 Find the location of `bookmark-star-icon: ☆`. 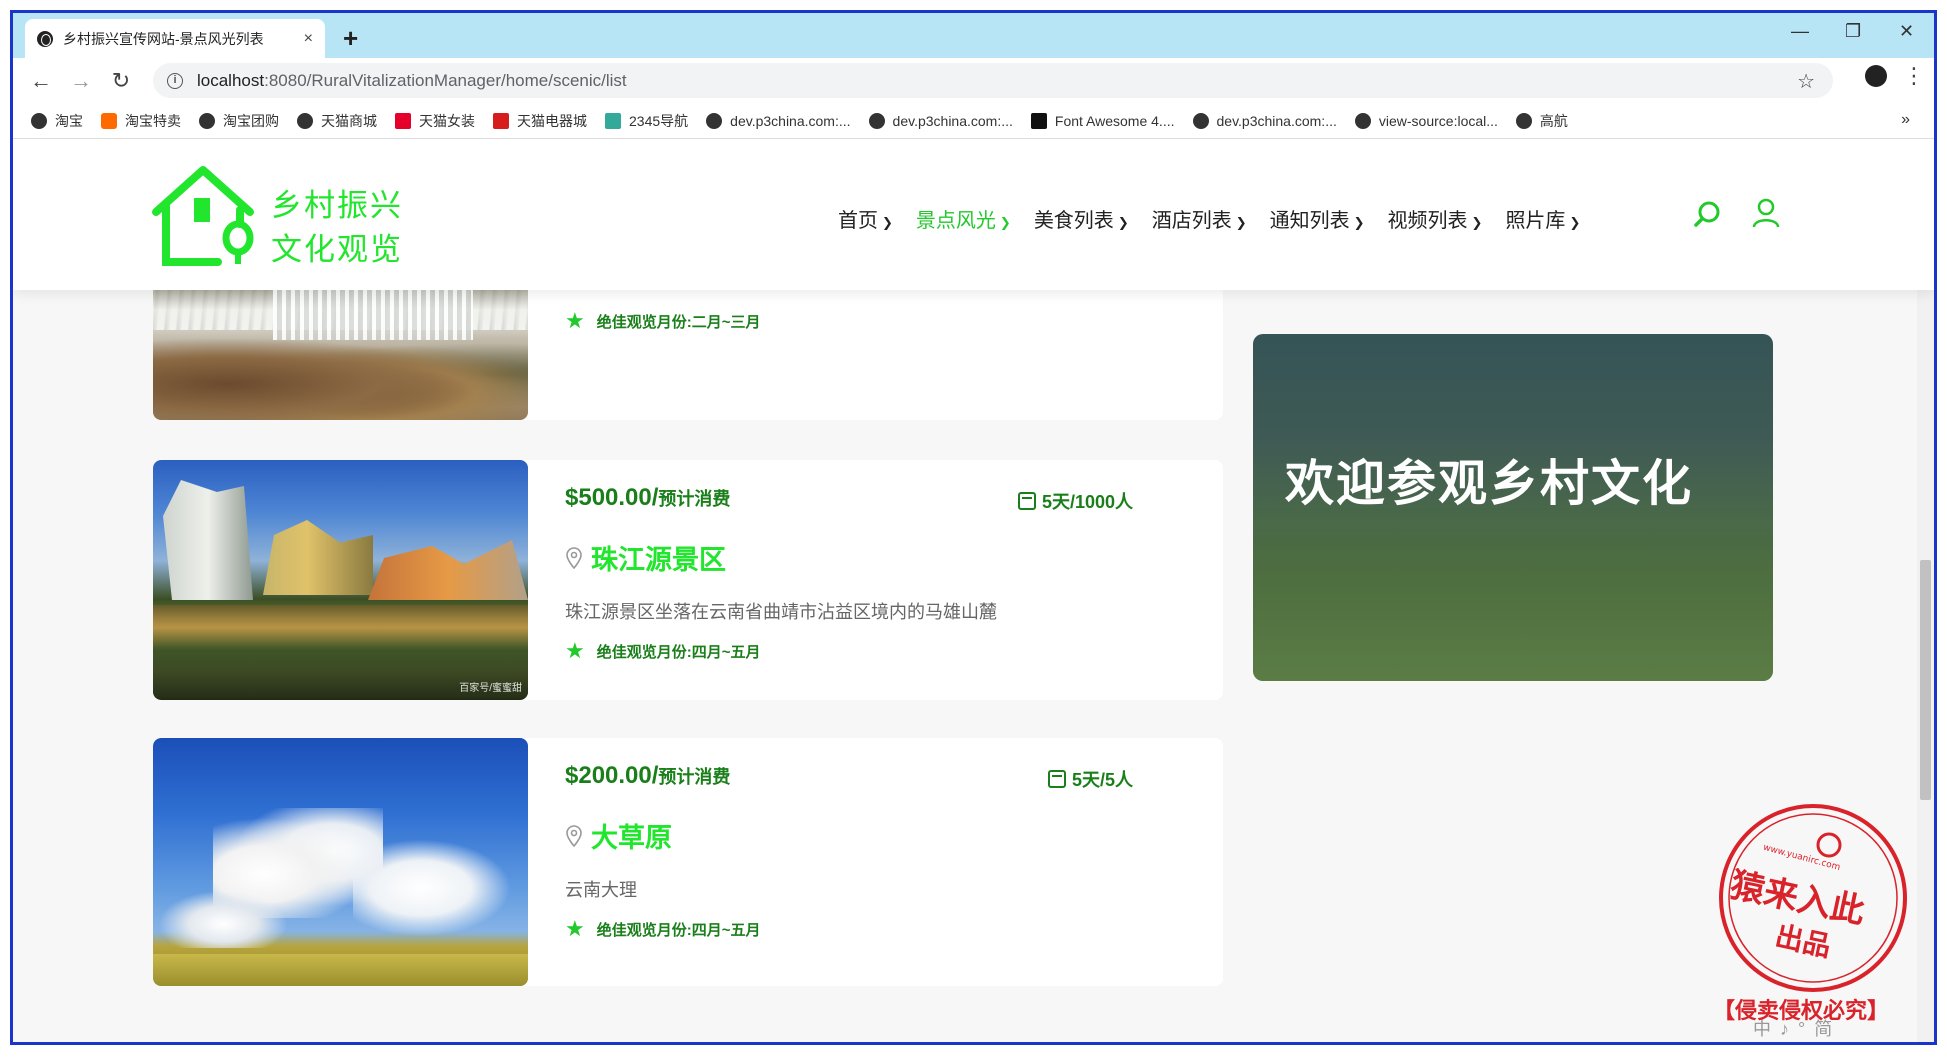

bookmark-star-icon: ☆ is located at coordinates (1806, 81).